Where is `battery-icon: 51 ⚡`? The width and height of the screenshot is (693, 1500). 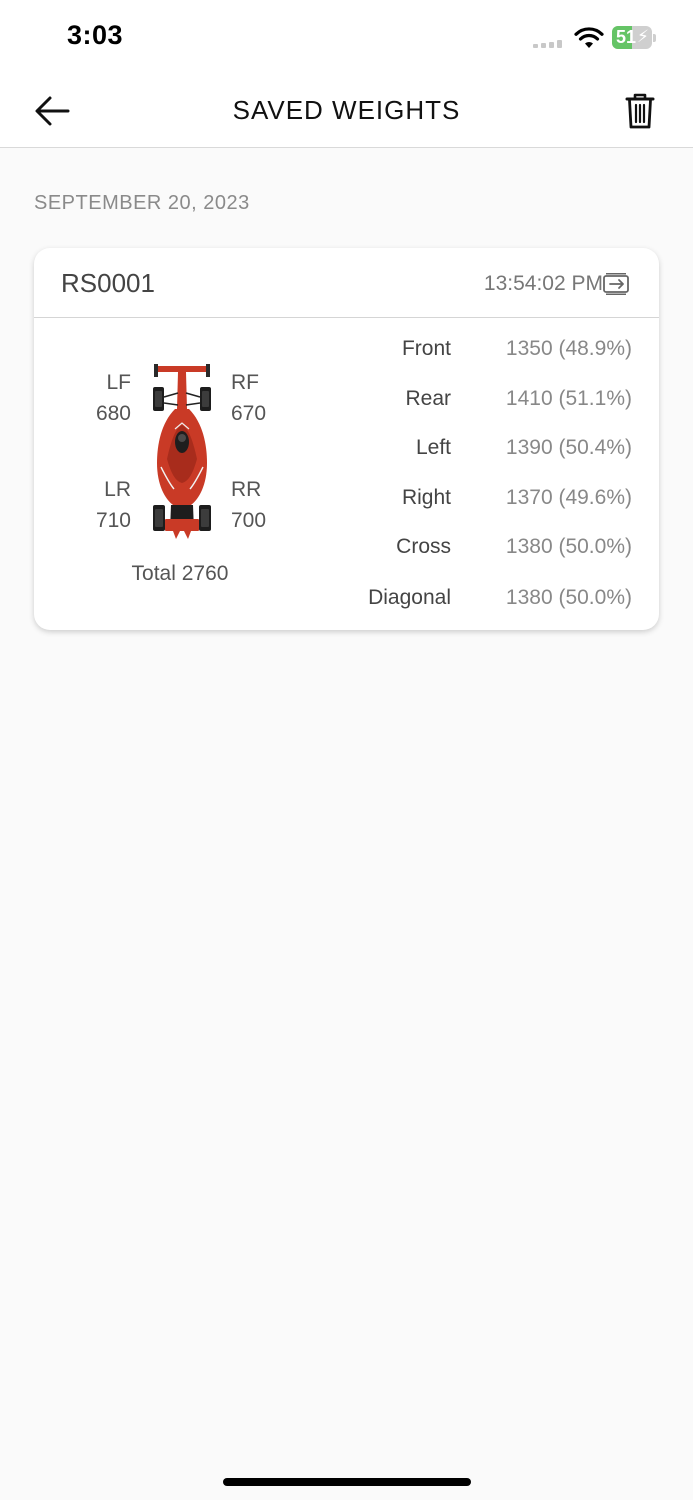 battery-icon: 51 ⚡ is located at coordinates (635, 37).